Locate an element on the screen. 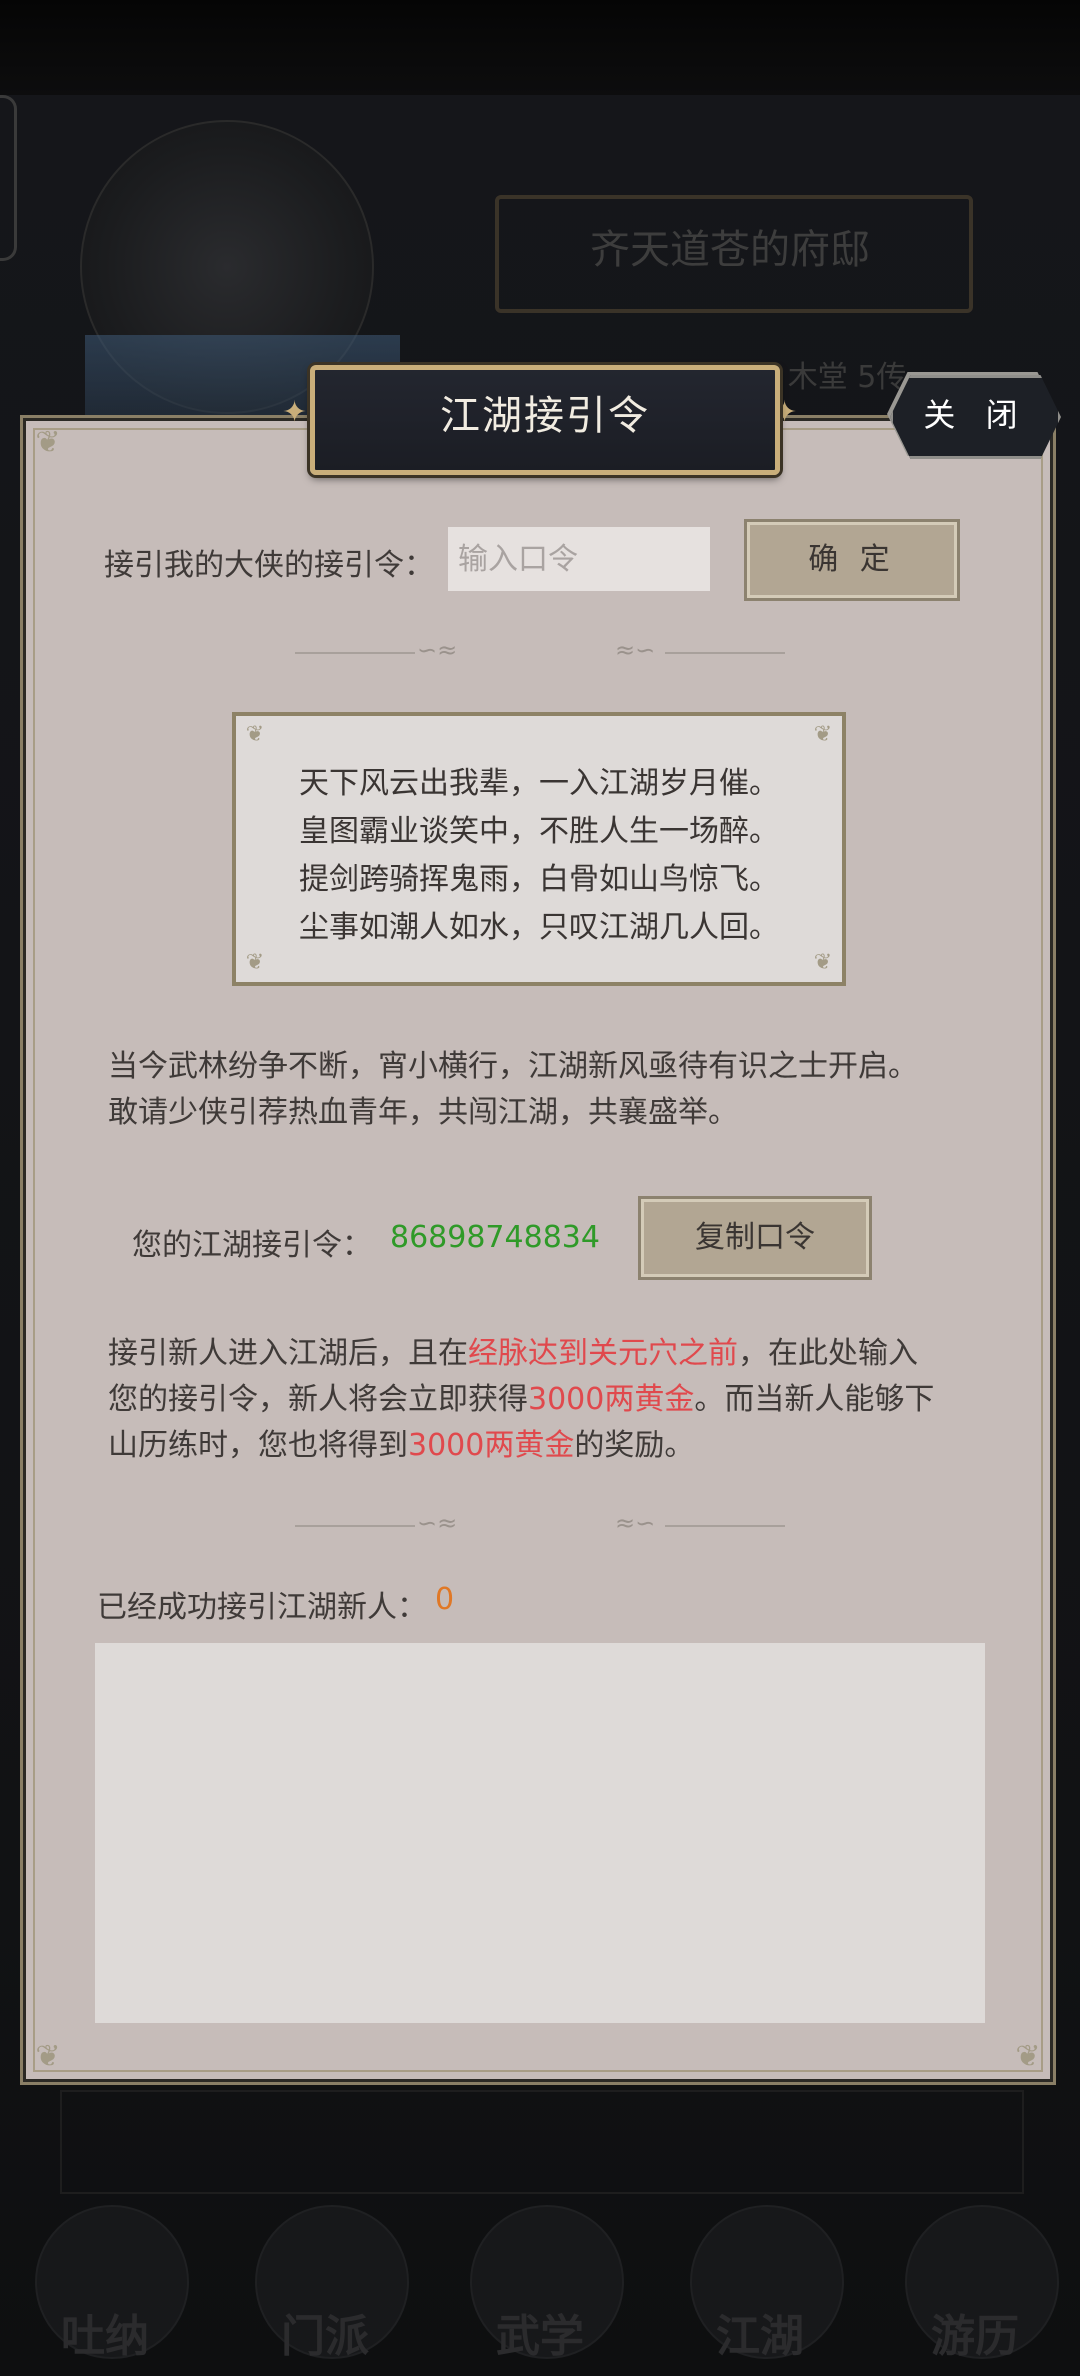 The height and width of the screenshot is (2376, 1080). nav-label-wuxue: 武学 is located at coordinates (540, 2336).